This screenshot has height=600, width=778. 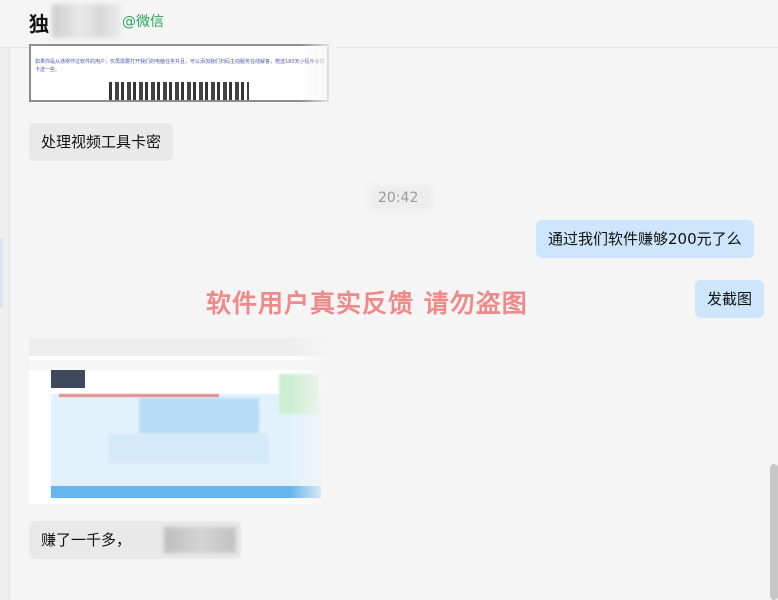 I want to click on message-text: 赚了一千多，, so click(x=86, y=540).